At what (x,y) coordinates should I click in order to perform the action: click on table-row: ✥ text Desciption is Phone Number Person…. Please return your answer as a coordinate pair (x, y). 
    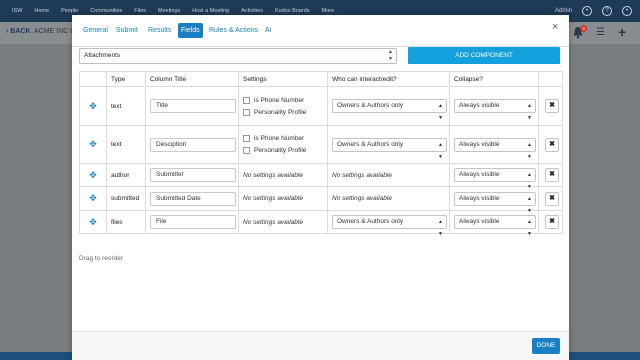
    Looking at the image, I should click on (321, 144).